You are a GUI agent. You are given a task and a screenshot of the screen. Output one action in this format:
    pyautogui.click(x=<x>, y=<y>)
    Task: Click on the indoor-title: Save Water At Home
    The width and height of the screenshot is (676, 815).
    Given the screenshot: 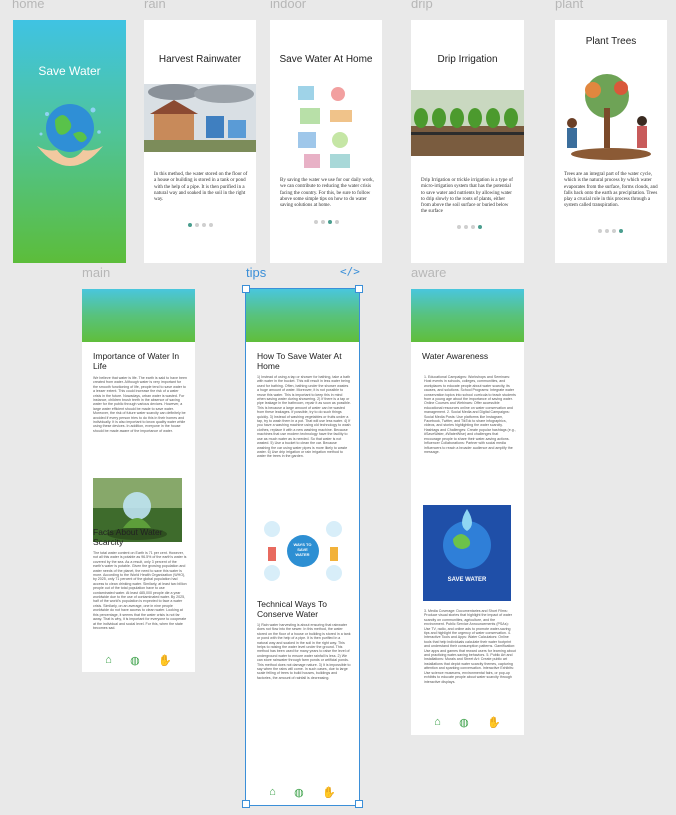 What is the action you would take?
    pyautogui.click(x=326, y=59)
    